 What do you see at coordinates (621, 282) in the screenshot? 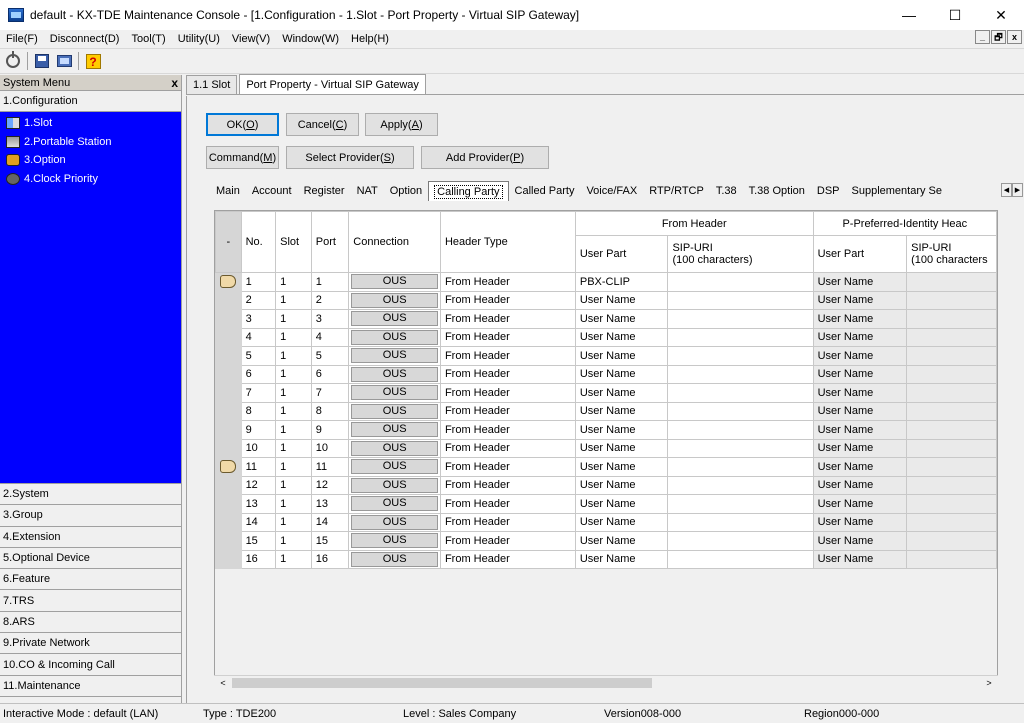
I see `cell-user-part: PBX-CLIP` at bounding box center [621, 282].